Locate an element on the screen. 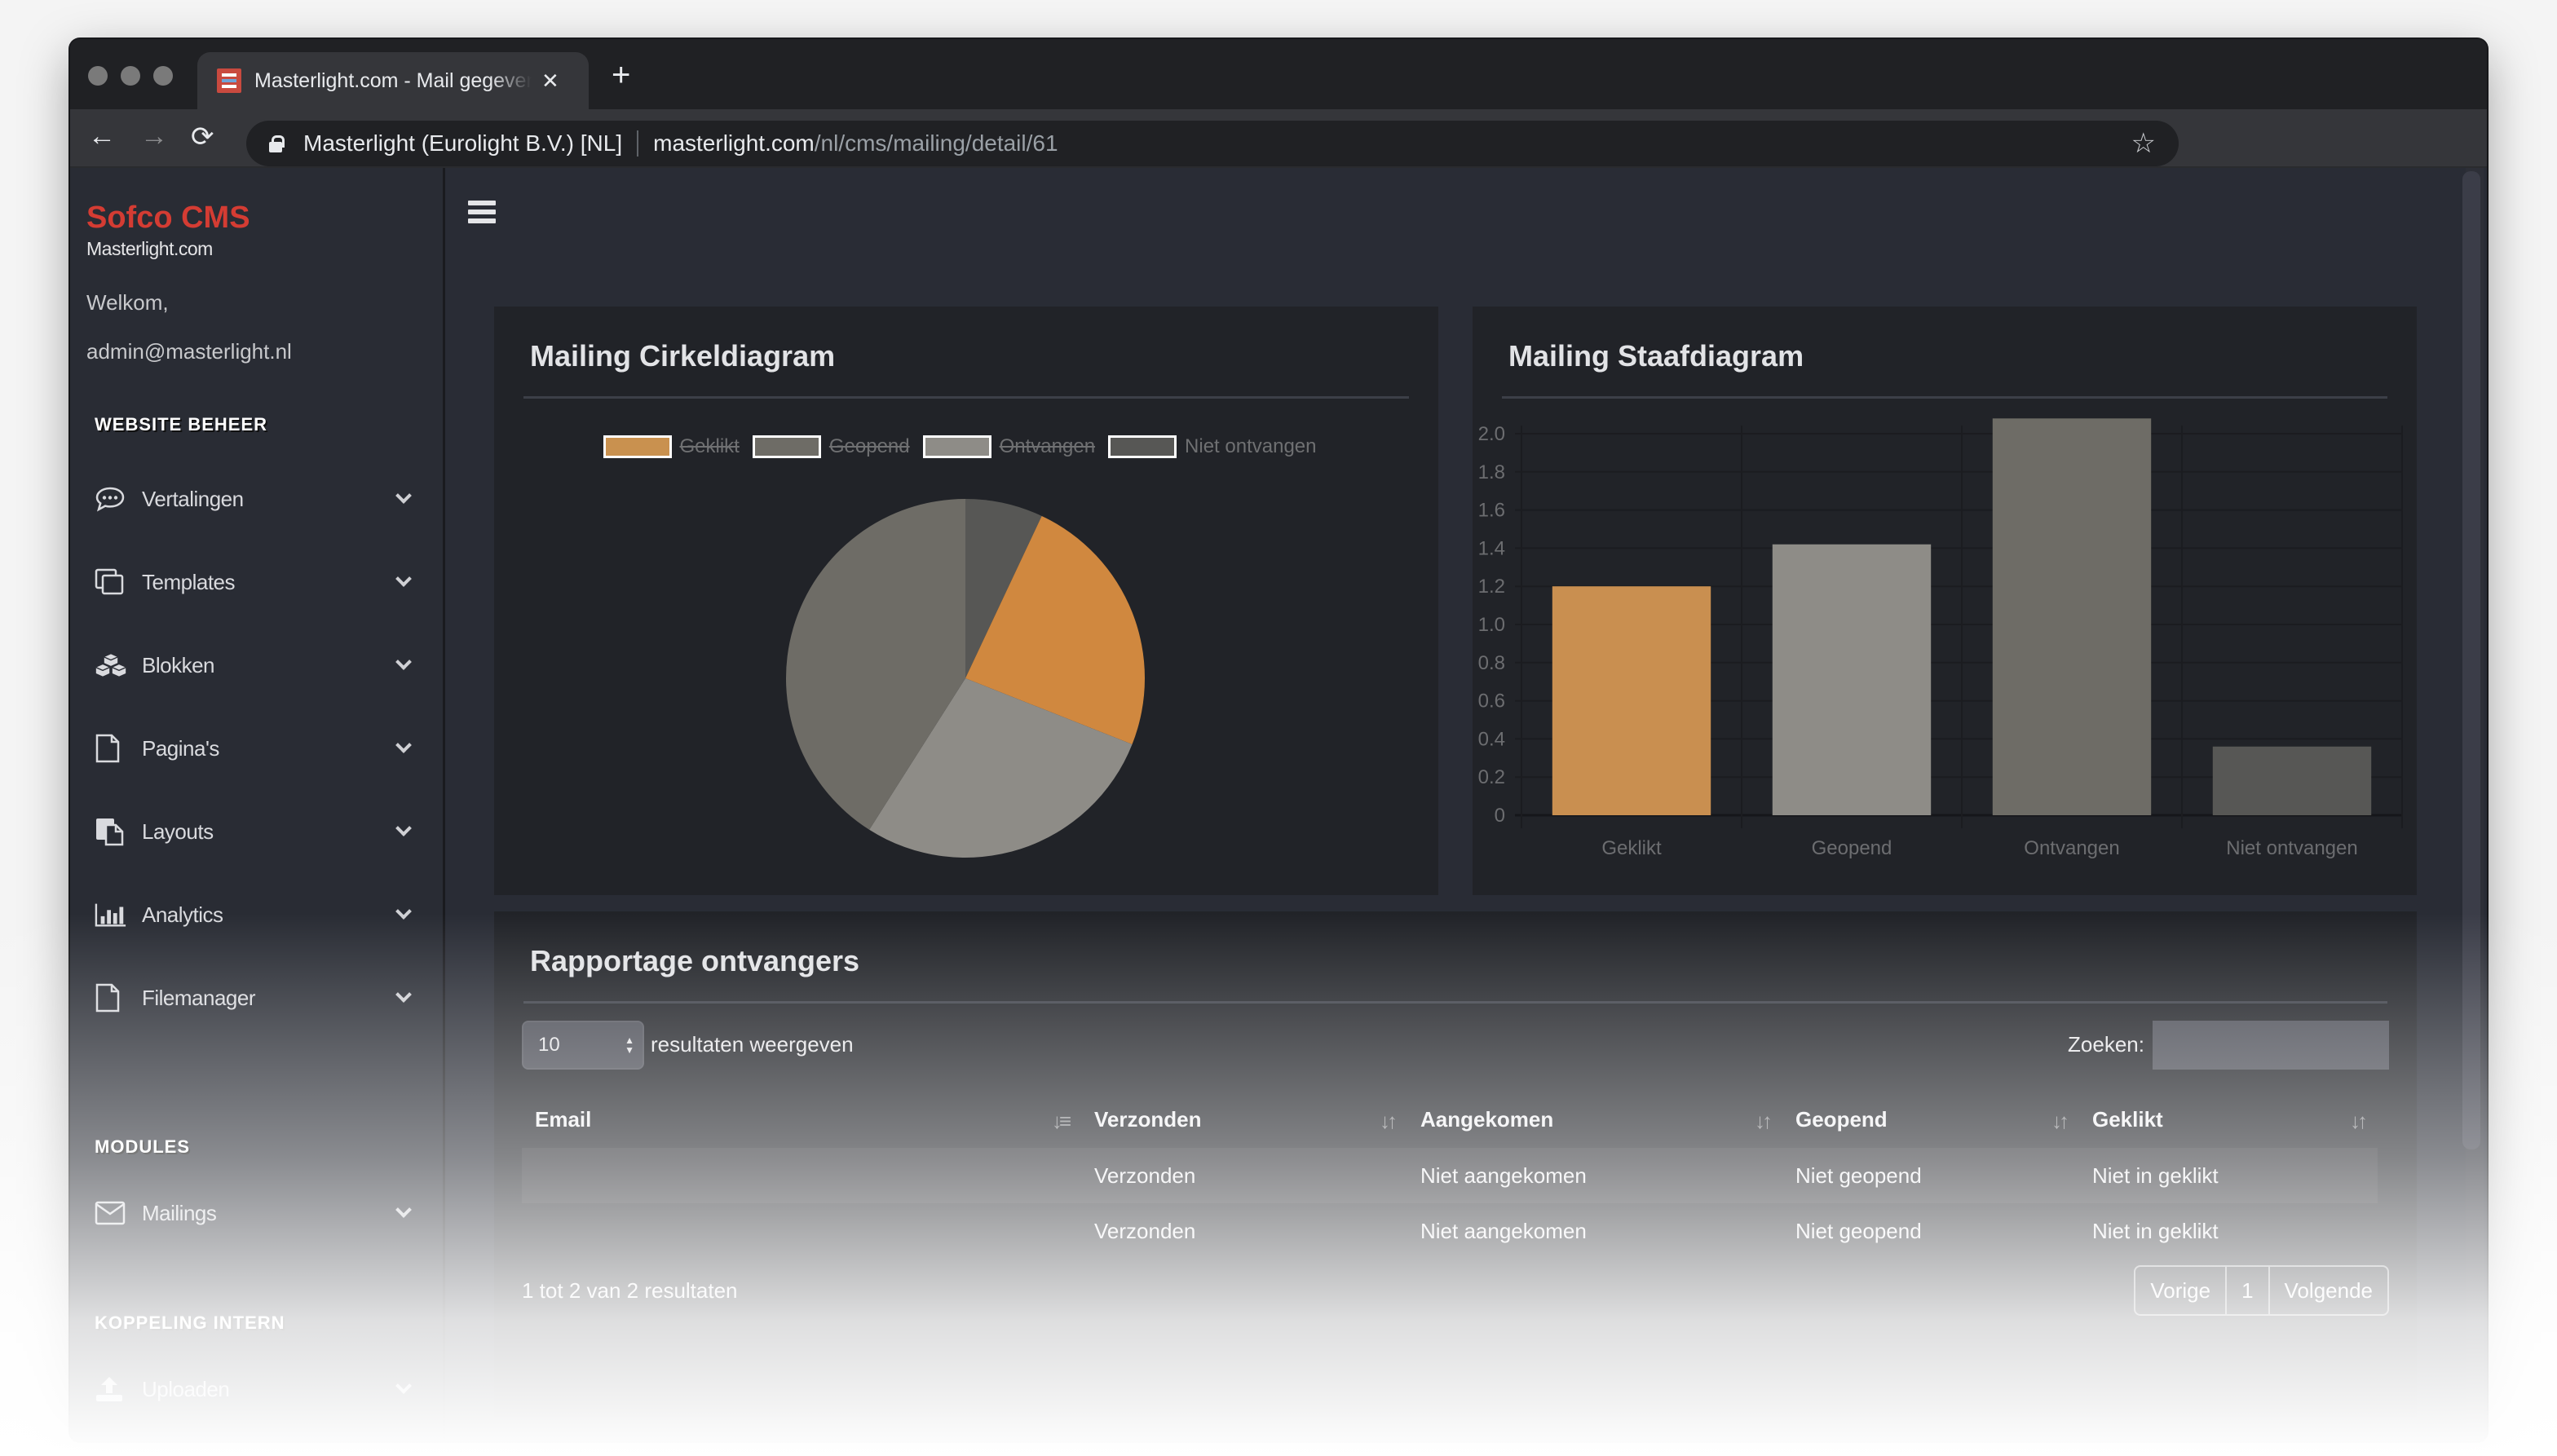 This screenshot has width=2557, height=1456. reload-icon: ⟳ is located at coordinates (202, 137).